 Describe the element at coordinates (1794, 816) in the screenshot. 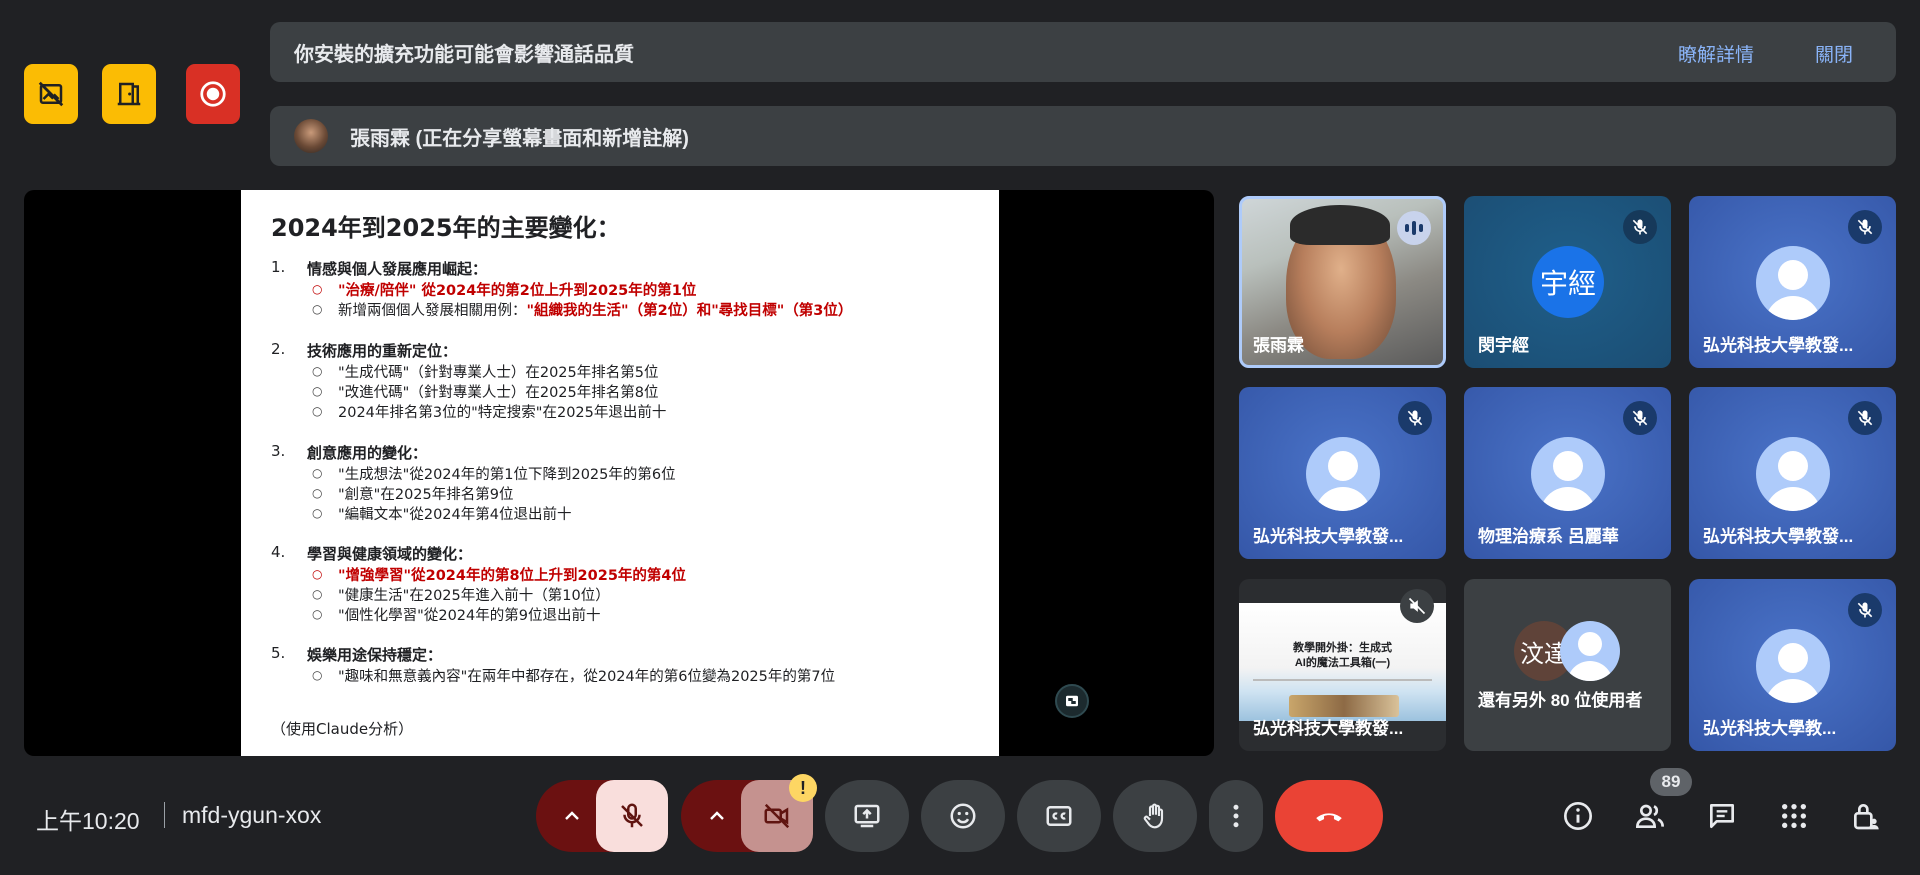

I see `activities-button` at that location.